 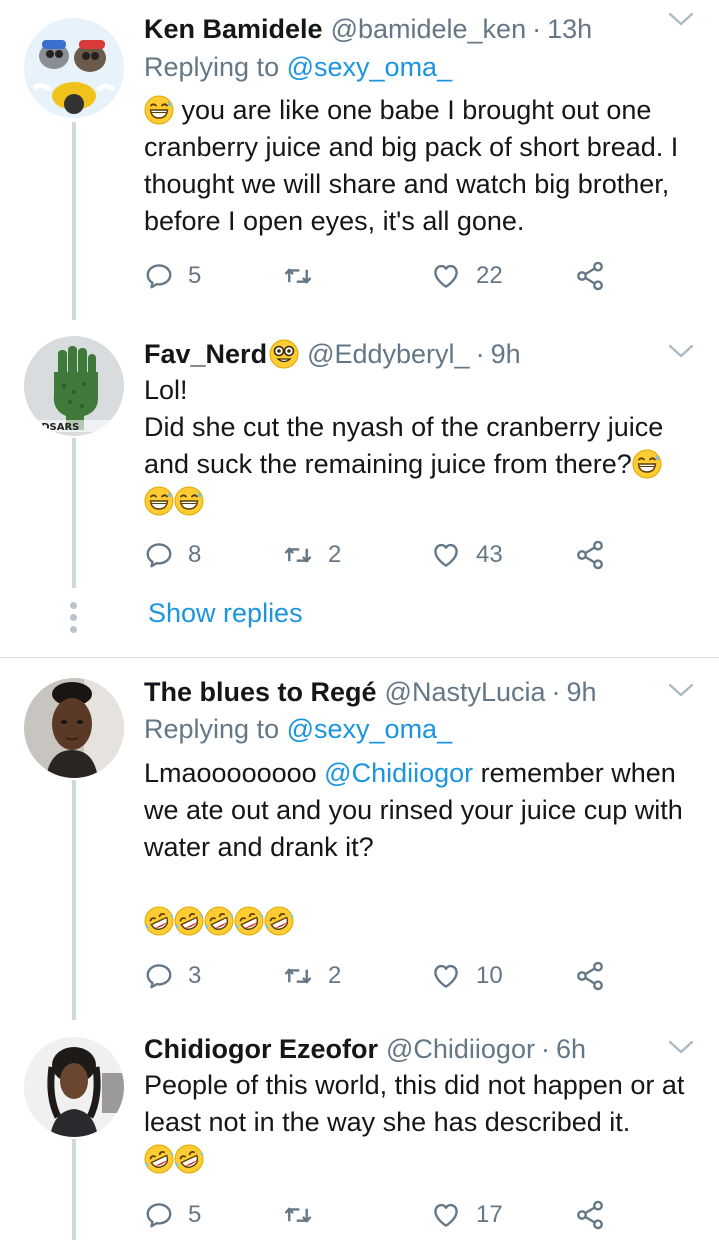 I want to click on tweet-mention: @Chidiiogor, so click(x=398, y=773).